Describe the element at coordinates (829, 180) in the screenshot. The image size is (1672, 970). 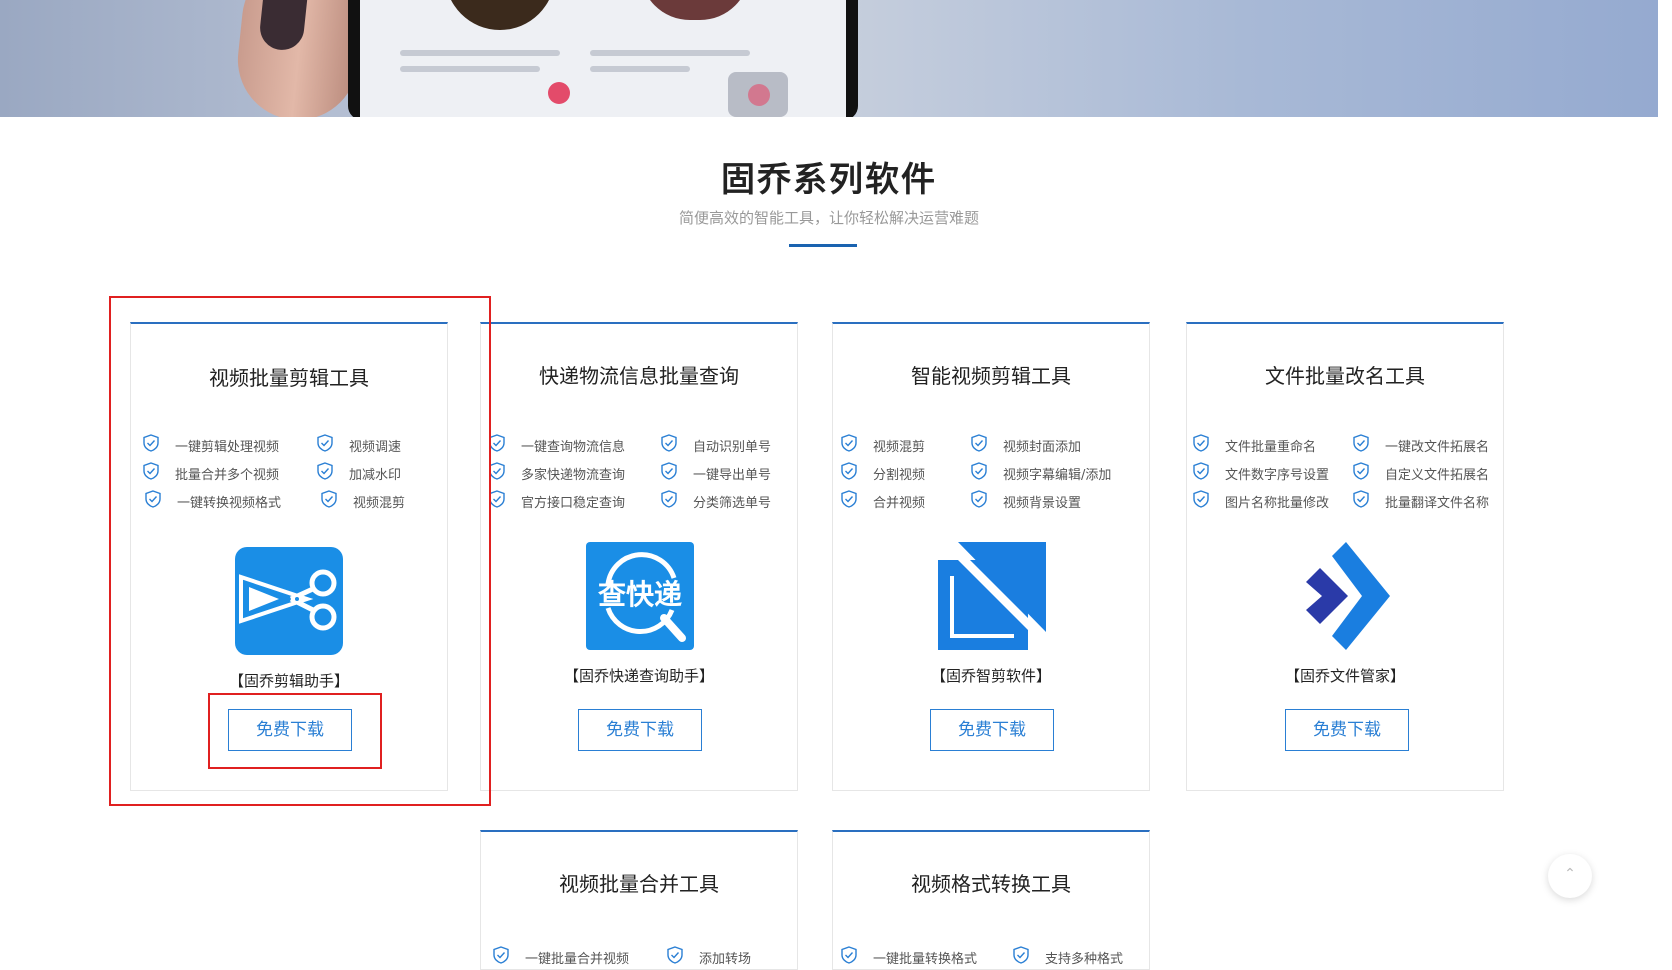
I see `section-title: 固乔系列软件` at that location.